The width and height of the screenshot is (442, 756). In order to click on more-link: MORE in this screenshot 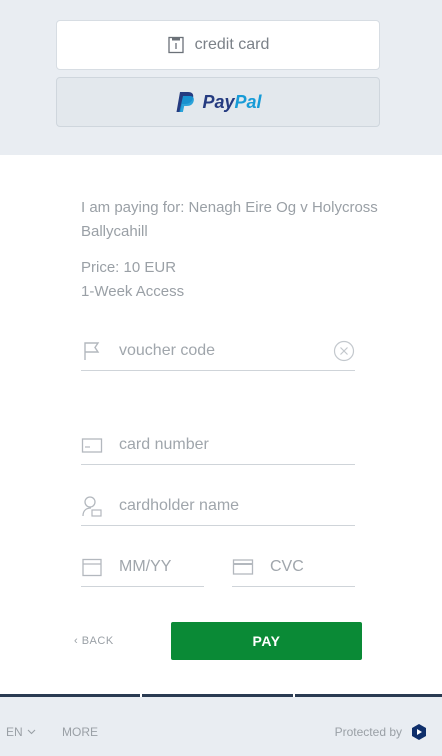, I will do `click(80, 732)`.